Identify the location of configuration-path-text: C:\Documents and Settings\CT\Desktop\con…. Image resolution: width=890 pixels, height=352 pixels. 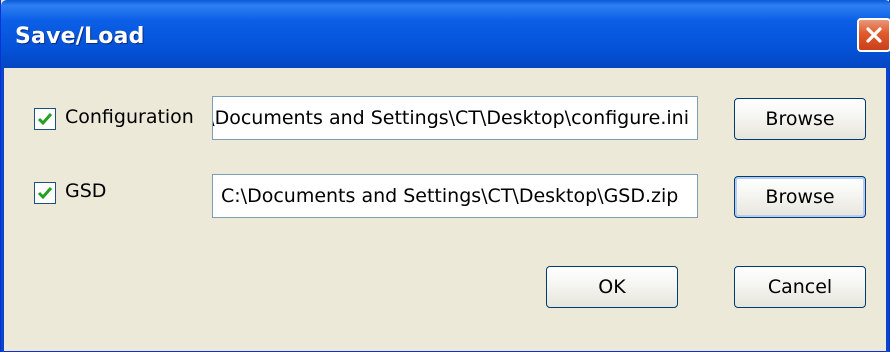
(450, 118).